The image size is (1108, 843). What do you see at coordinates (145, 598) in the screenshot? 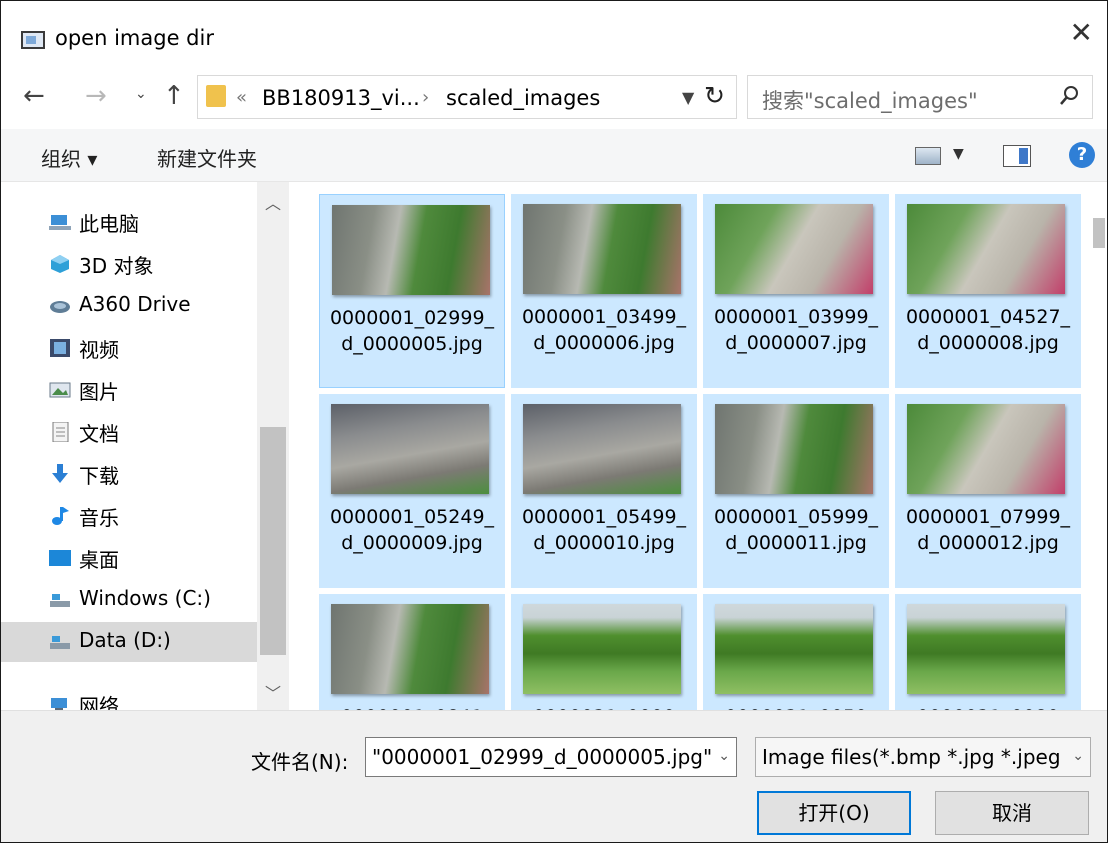
I see `nav-item-label: Windows (C:)` at bounding box center [145, 598].